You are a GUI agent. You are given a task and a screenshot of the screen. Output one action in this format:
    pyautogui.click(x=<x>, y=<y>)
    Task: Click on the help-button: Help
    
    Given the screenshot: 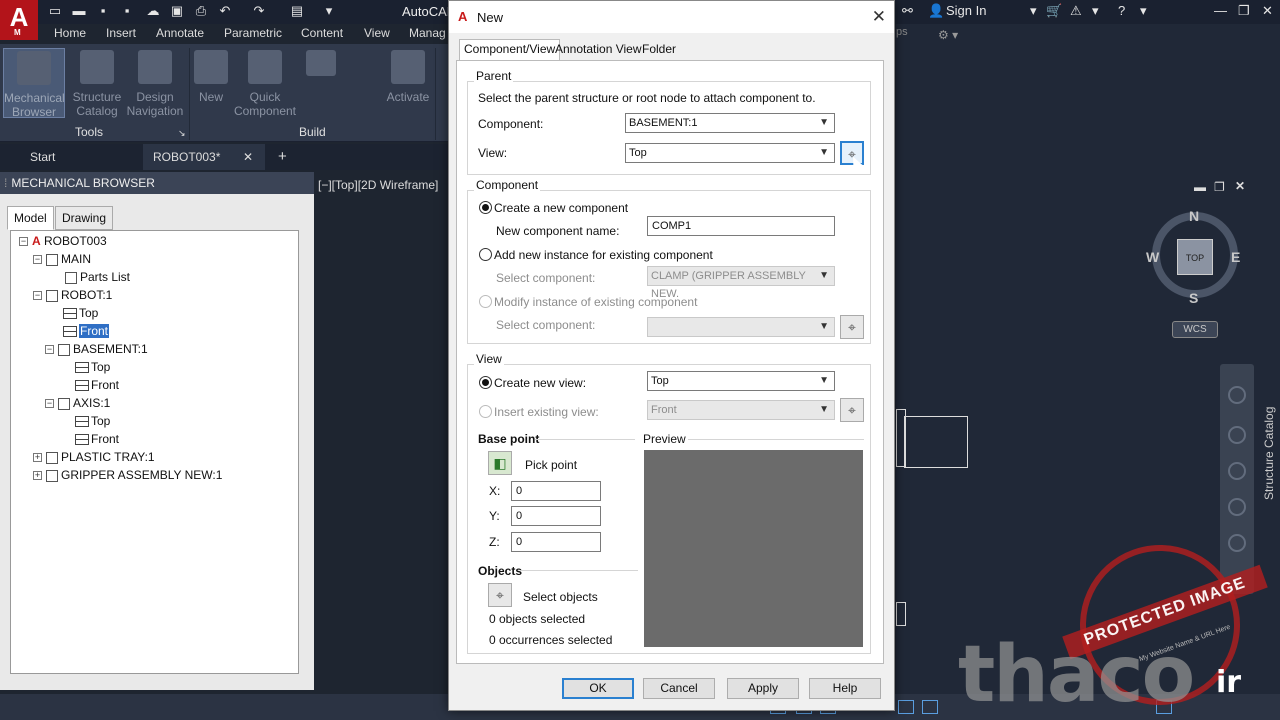 What is the action you would take?
    pyautogui.click(x=845, y=688)
    